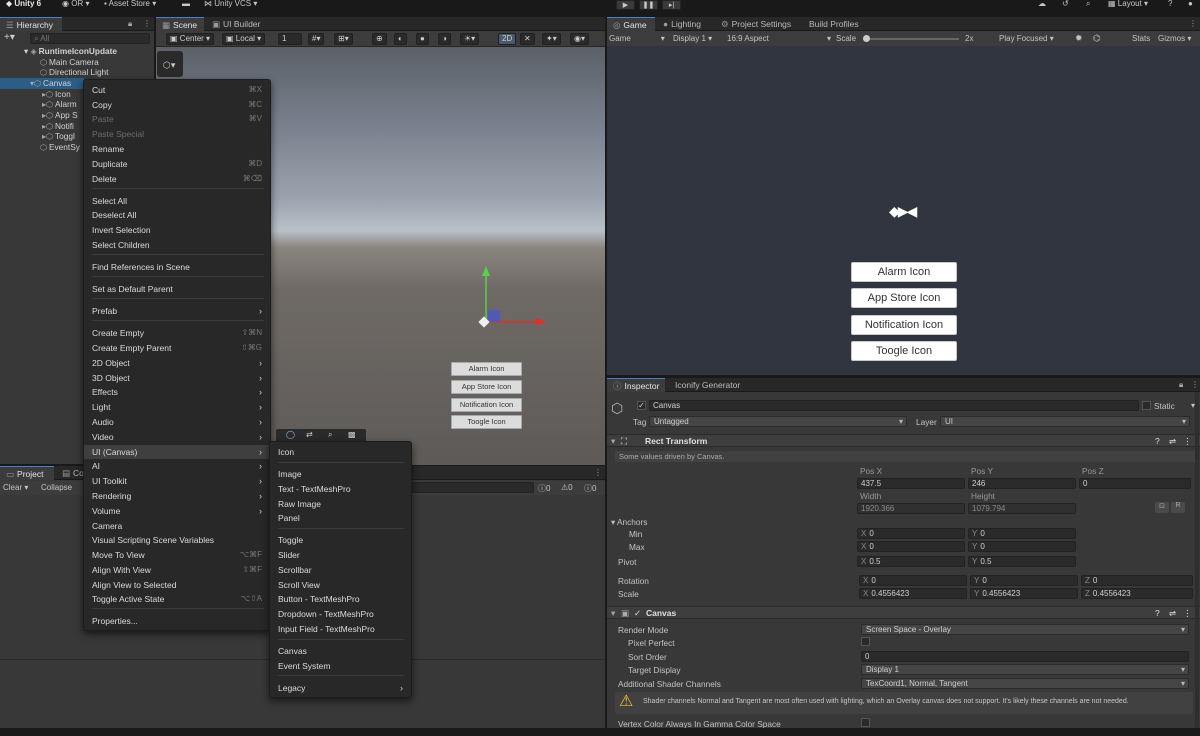 This screenshot has width=1200, height=736. I want to click on tab-project-settings: ⚙ Project Settings, so click(756, 24).